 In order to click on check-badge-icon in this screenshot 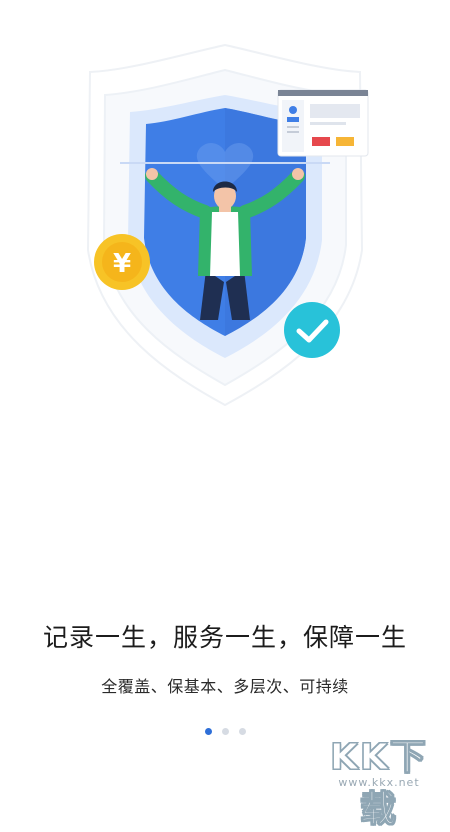, I will do `click(312, 330)`.